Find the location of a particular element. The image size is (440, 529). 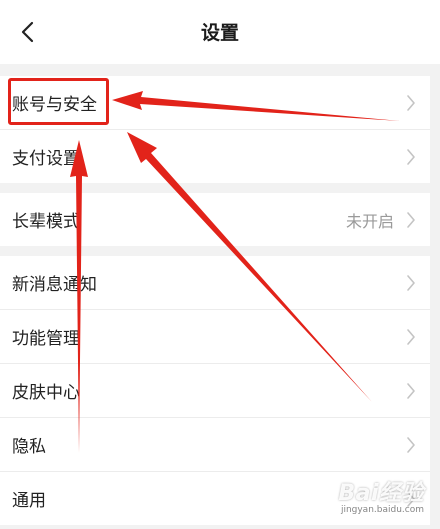

top-bar: 设置 is located at coordinates (220, 32).